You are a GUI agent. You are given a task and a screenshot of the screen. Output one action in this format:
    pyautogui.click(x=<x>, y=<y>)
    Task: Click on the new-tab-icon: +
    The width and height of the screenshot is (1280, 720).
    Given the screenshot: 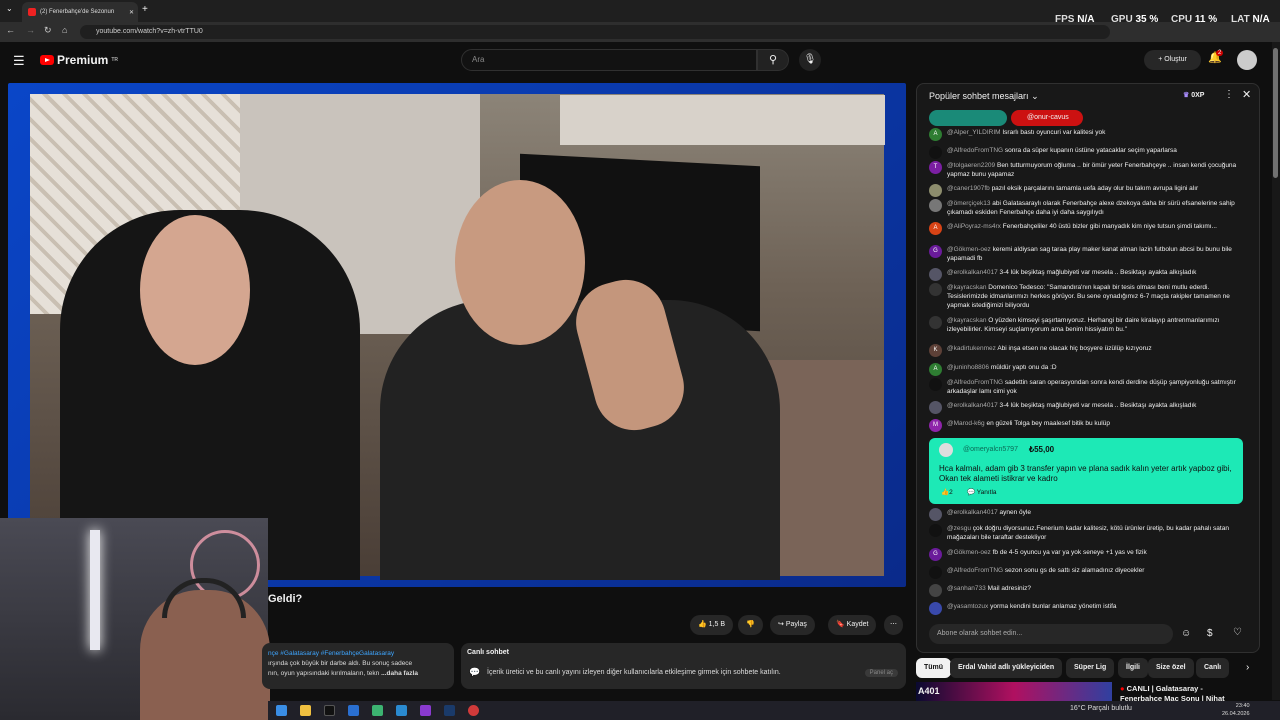 What is the action you would take?
    pyautogui.click(x=145, y=9)
    